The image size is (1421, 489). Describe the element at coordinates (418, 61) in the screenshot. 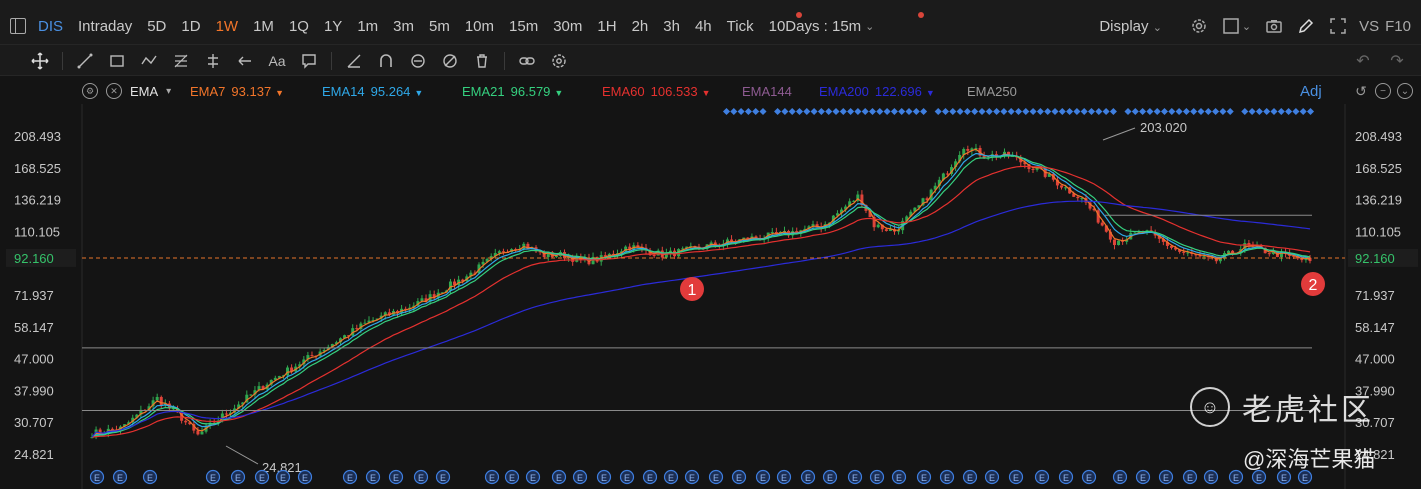

I see `lock-drawing-icon` at that location.